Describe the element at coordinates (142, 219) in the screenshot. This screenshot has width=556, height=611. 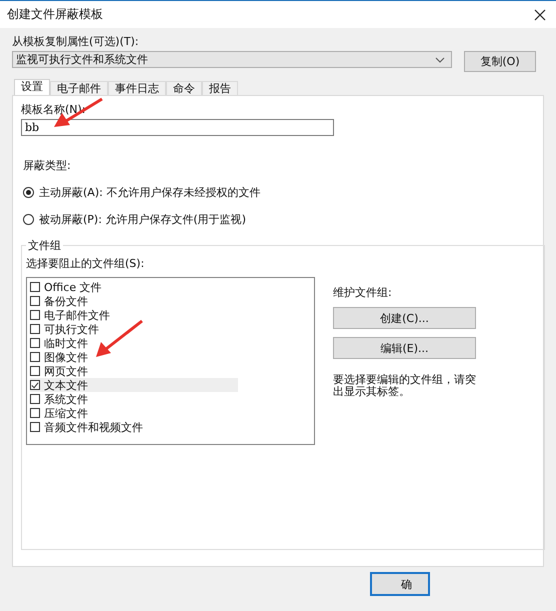
I see `radio-label: 被动屏蔽(P): 允许用户保存文件(用于监视)` at that location.